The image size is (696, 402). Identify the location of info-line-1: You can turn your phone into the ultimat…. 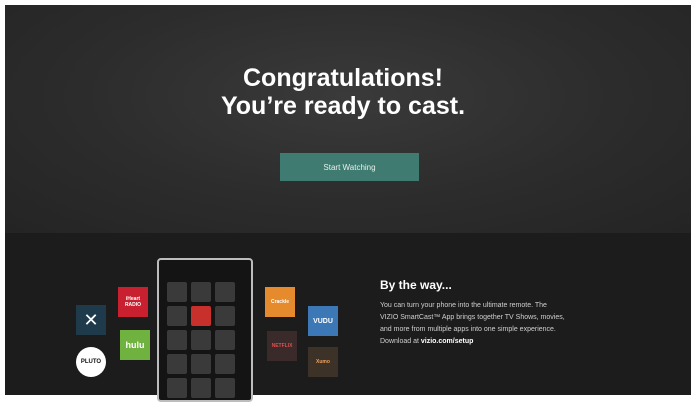
(463, 305).